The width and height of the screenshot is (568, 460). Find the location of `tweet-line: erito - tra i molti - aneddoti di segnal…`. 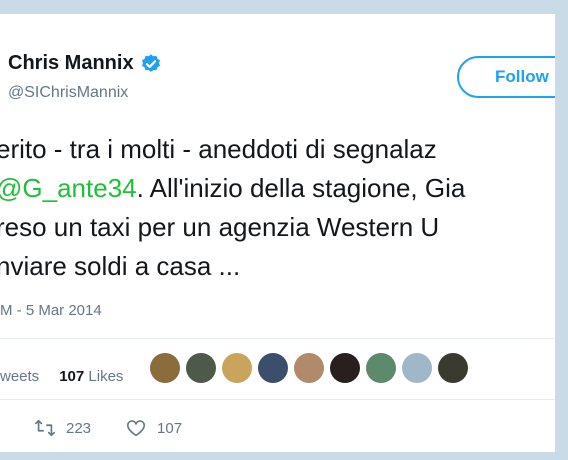

tweet-line: erito - tra i molti - aneddoti di segnal… is located at coordinates (218, 149).